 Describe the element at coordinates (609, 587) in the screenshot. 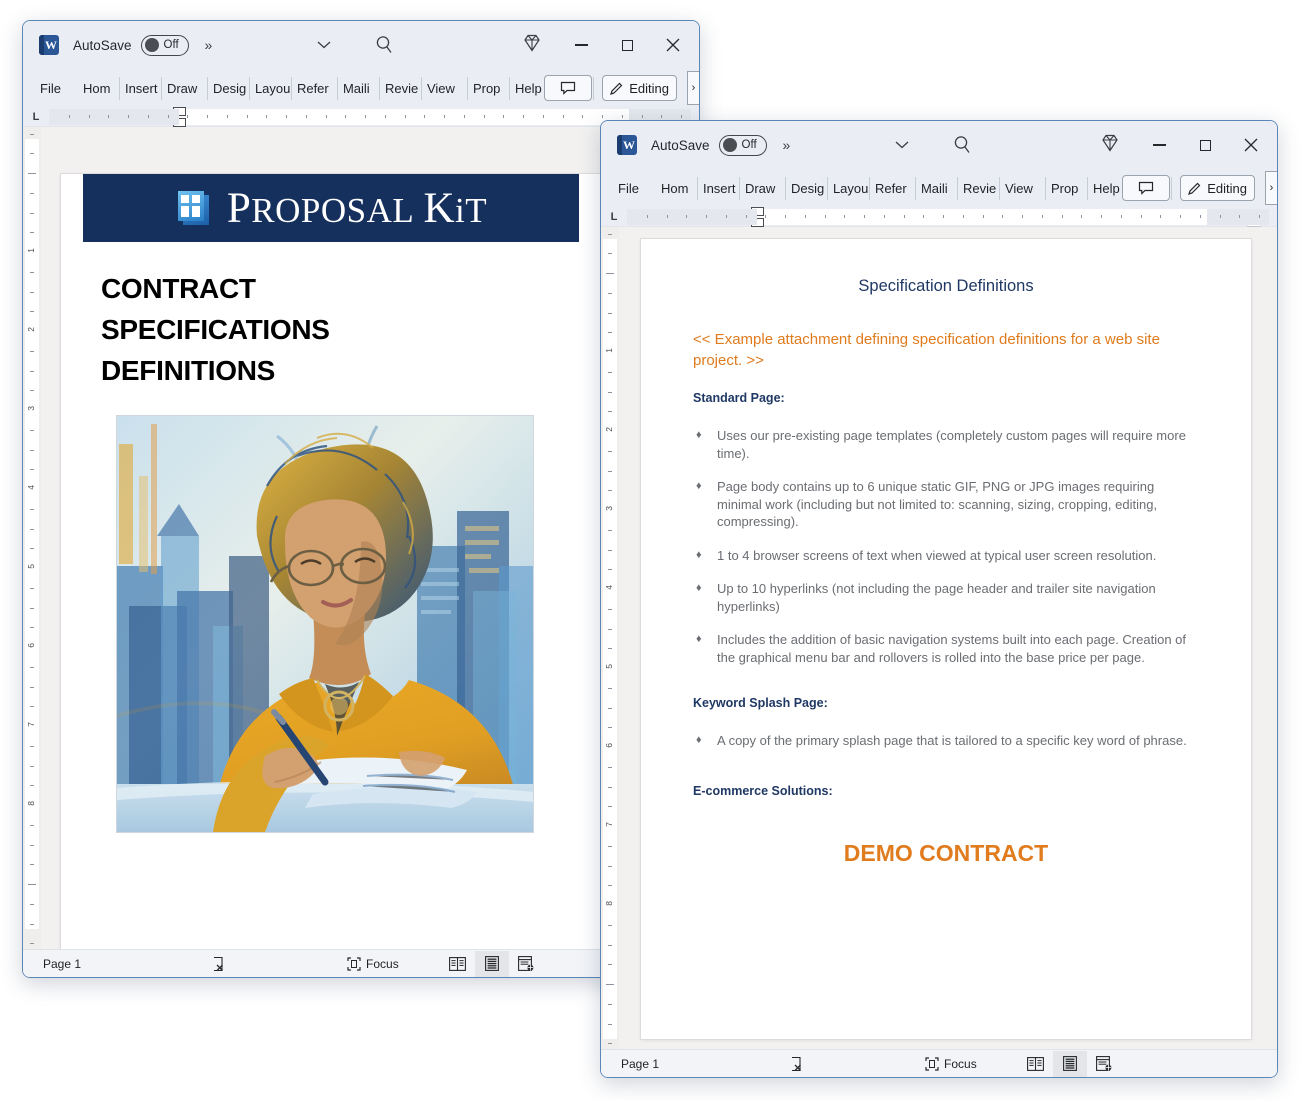

I see `ruler-number: 4` at that location.